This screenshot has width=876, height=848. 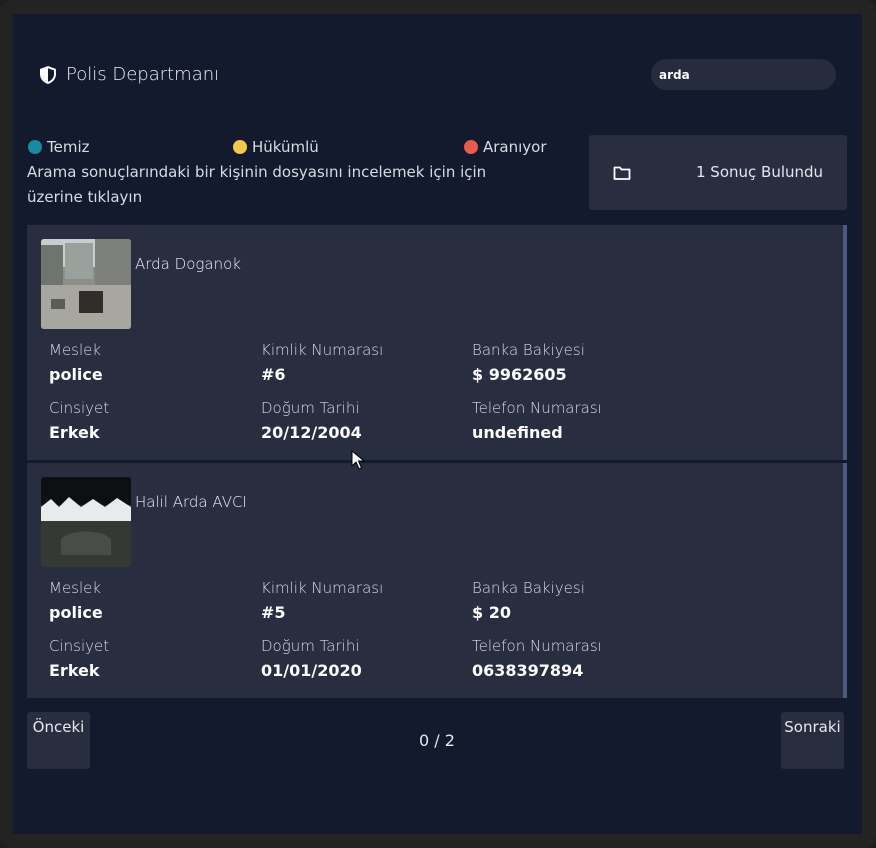 I want to click on next-button: Sonraki, so click(x=812, y=740).